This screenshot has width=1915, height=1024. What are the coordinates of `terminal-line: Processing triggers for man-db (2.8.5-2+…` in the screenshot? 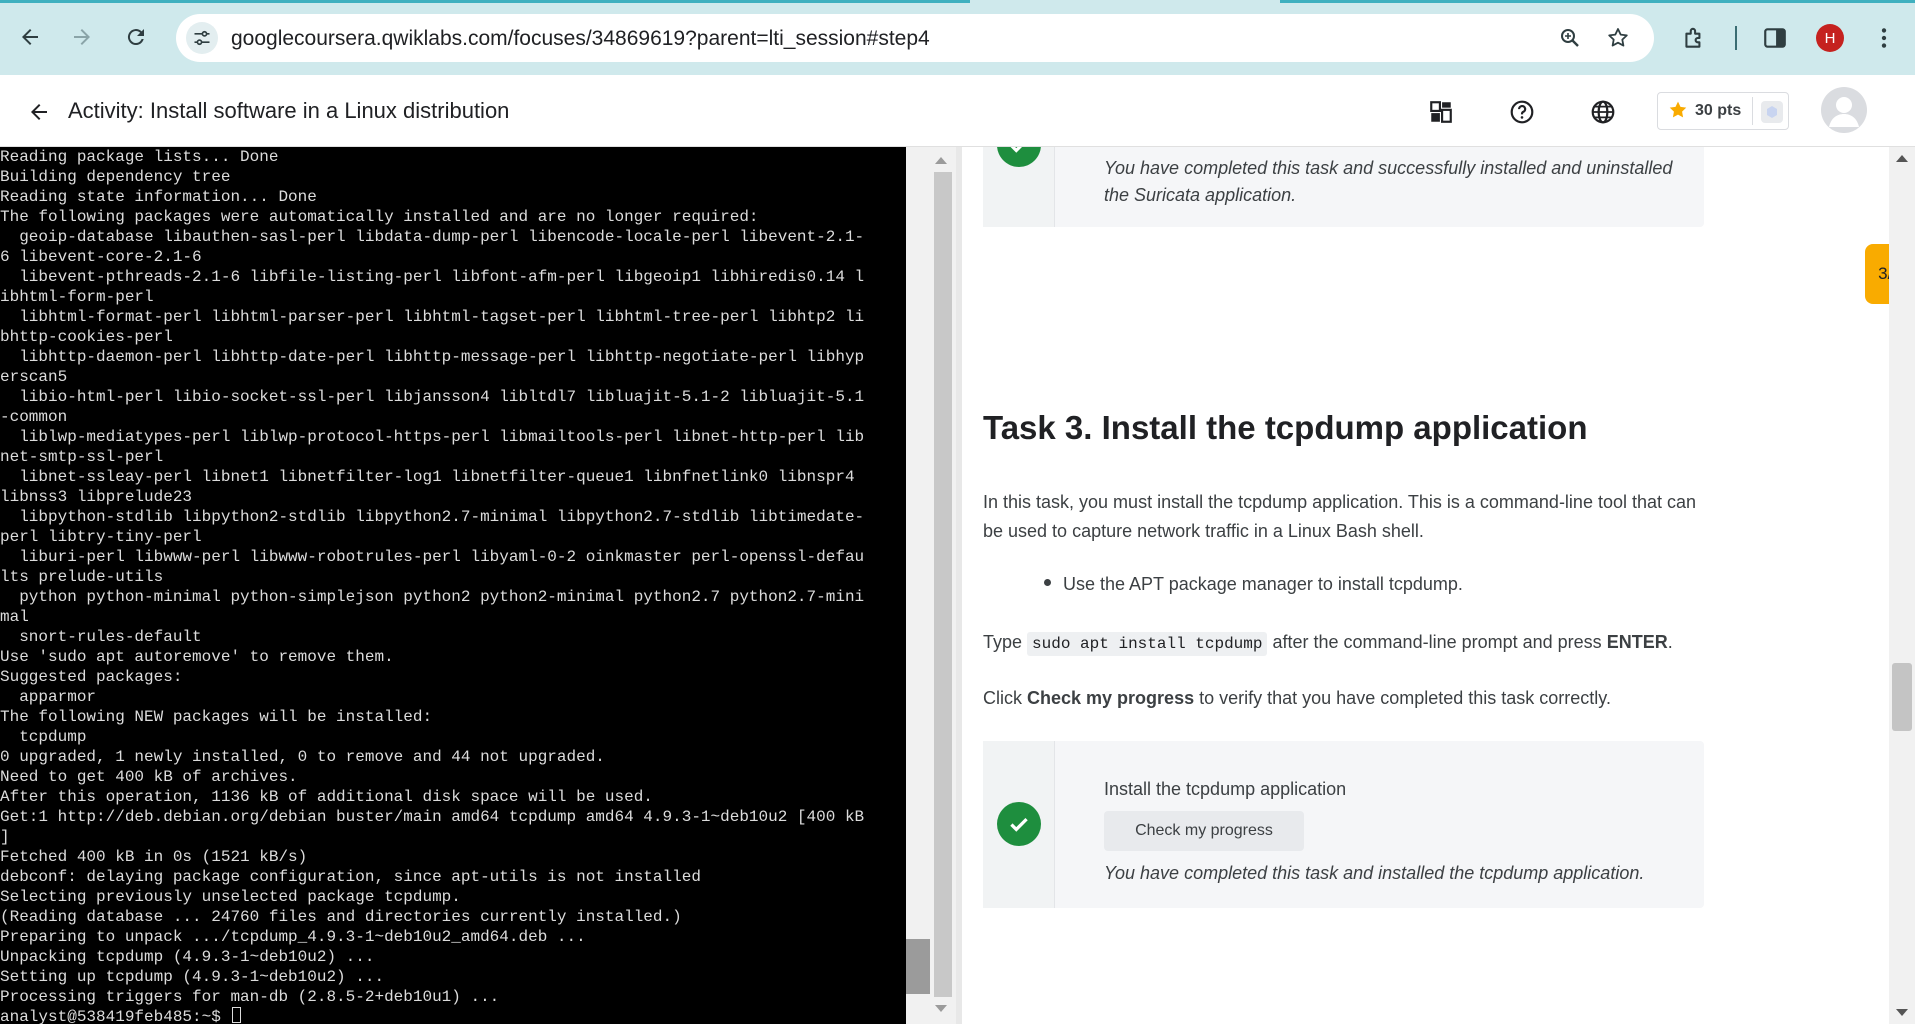 It's located at (250, 997).